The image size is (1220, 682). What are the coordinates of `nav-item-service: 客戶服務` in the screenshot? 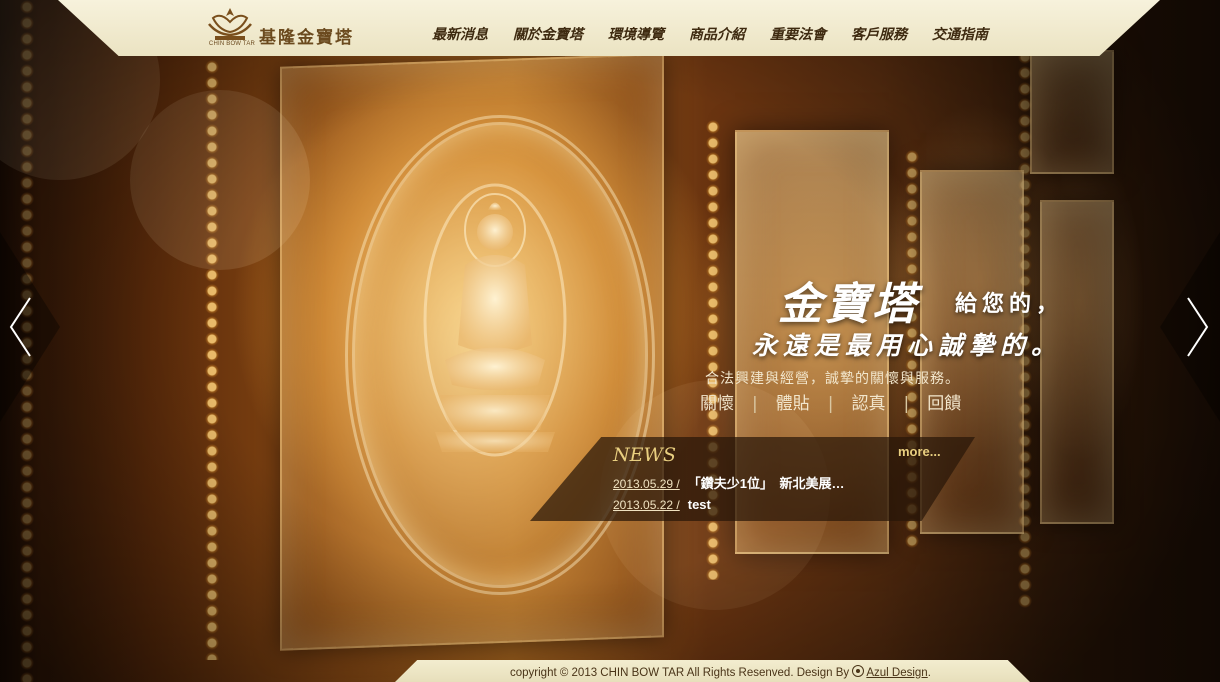 It's located at (879, 34).